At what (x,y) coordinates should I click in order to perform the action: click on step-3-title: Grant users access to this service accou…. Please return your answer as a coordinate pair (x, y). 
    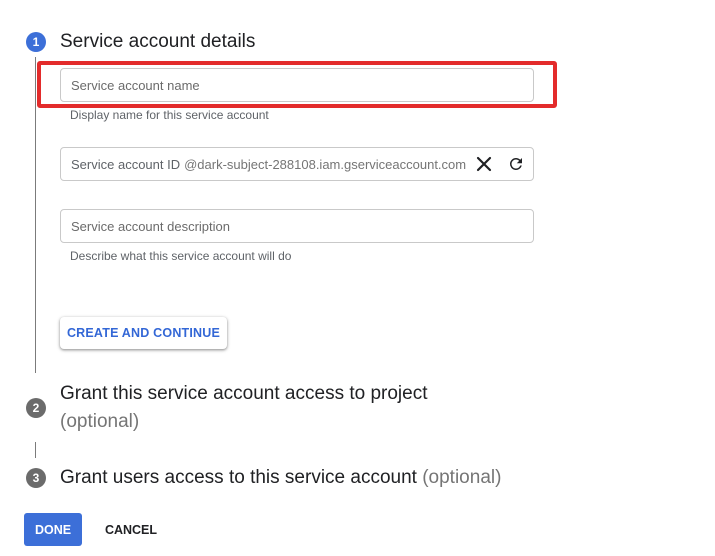
    Looking at the image, I should click on (238, 477).